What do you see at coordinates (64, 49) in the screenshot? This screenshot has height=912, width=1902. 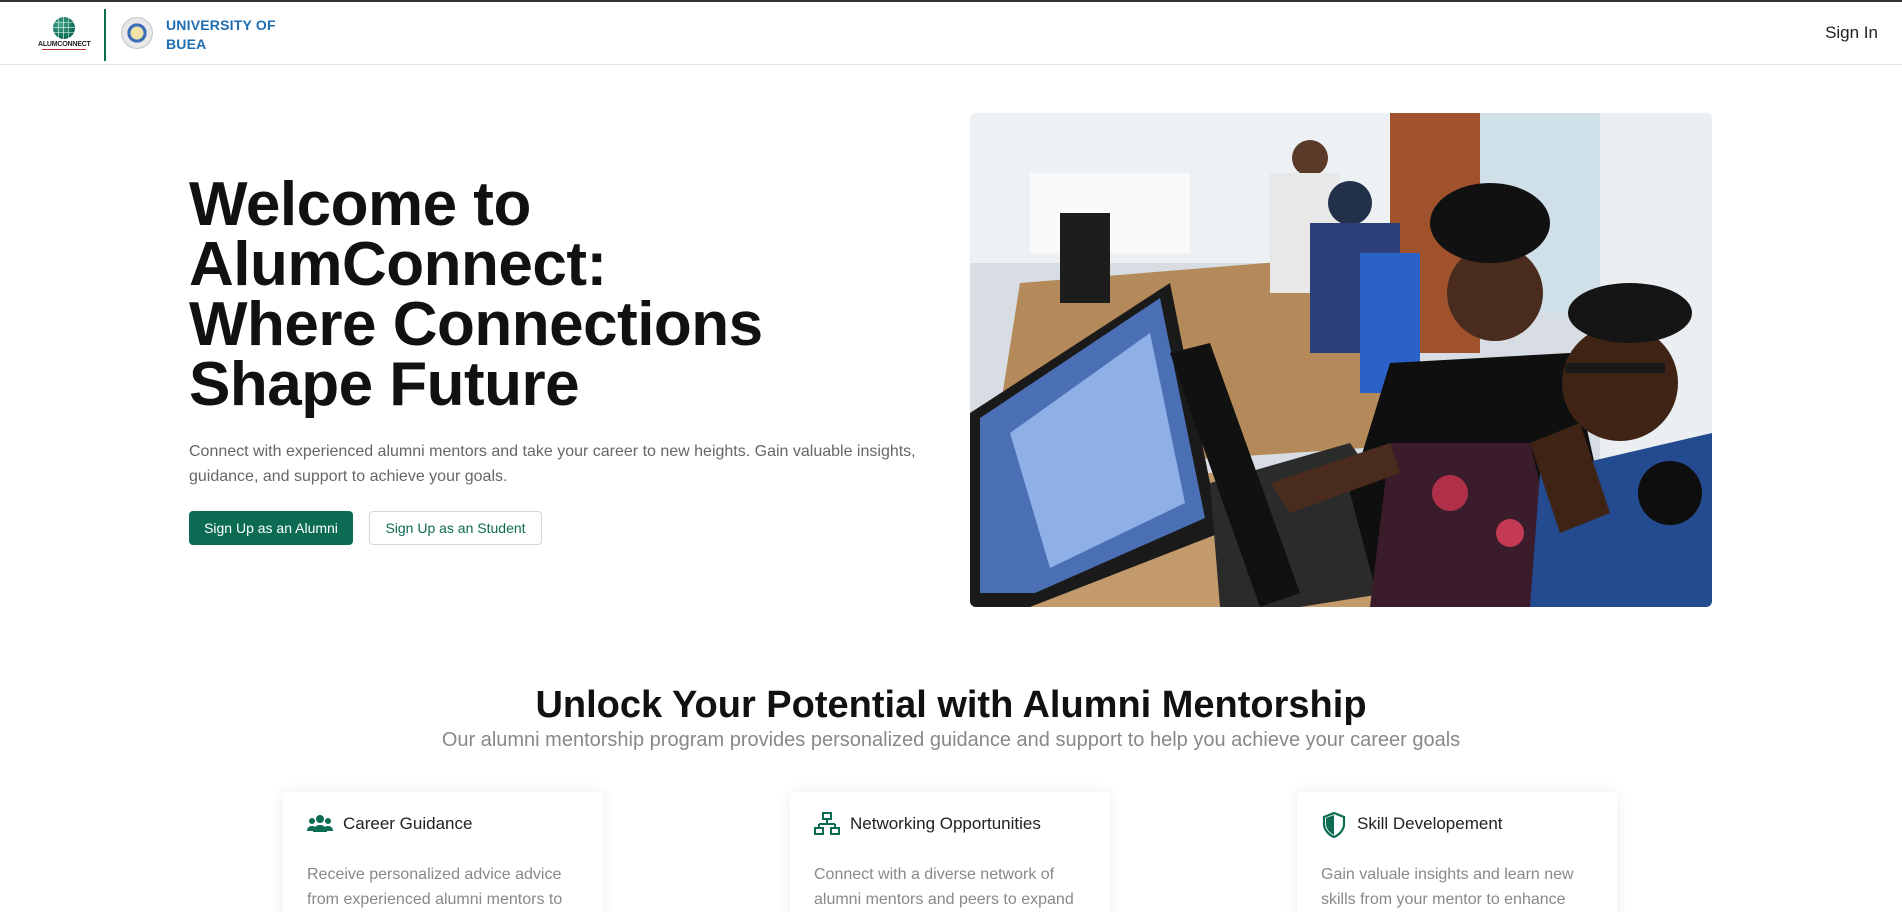 I see `logo-underline` at bounding box center [64, 49].